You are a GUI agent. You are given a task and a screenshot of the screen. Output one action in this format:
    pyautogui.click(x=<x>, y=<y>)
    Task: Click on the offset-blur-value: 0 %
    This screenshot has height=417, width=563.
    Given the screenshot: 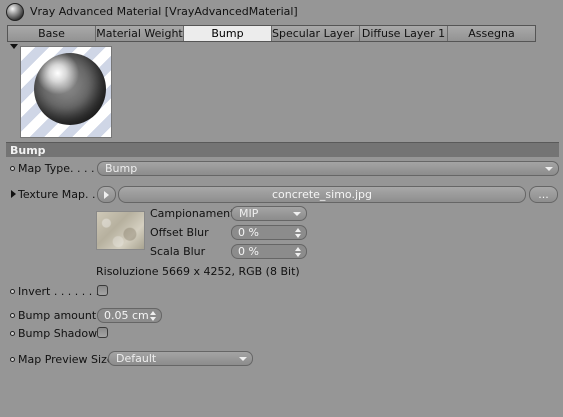 What is the action you would take?
    pyautogui.click(x=248, y=232)
    